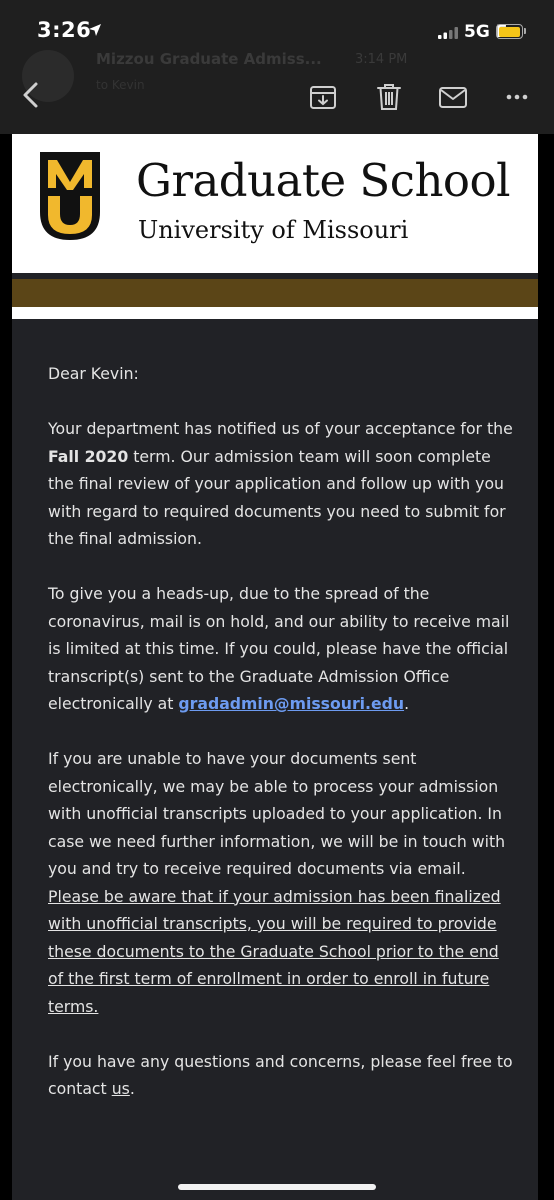  What do you see at coordinates (323, 97) in the screenshot?
I see `archive-icon` at bounding box center [323, 97].